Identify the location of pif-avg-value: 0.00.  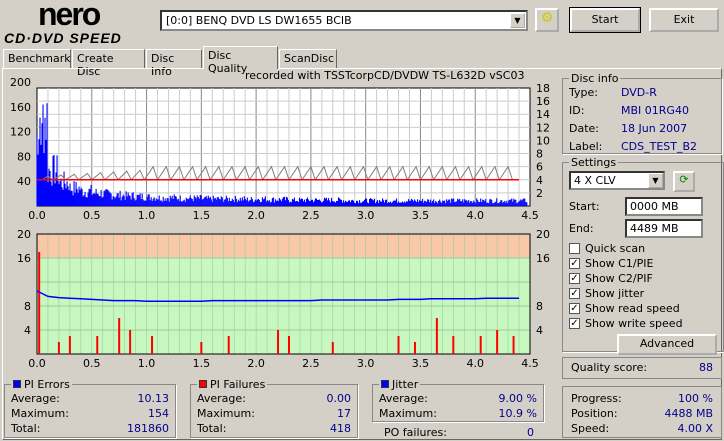
(339, 398).